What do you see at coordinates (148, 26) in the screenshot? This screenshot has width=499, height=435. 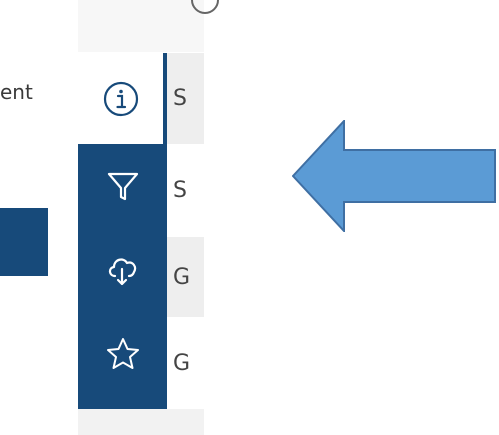 I see `top-strip` at bounding box center [148, 26].